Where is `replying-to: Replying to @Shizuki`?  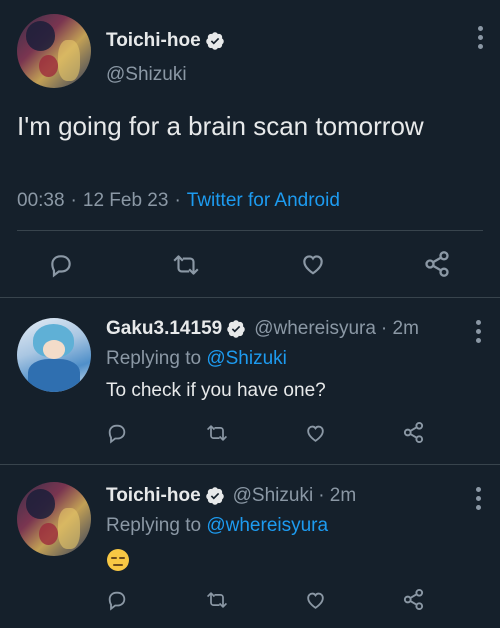 replying-to: Replying to @Shizuki is located at coordinates (196, 359).